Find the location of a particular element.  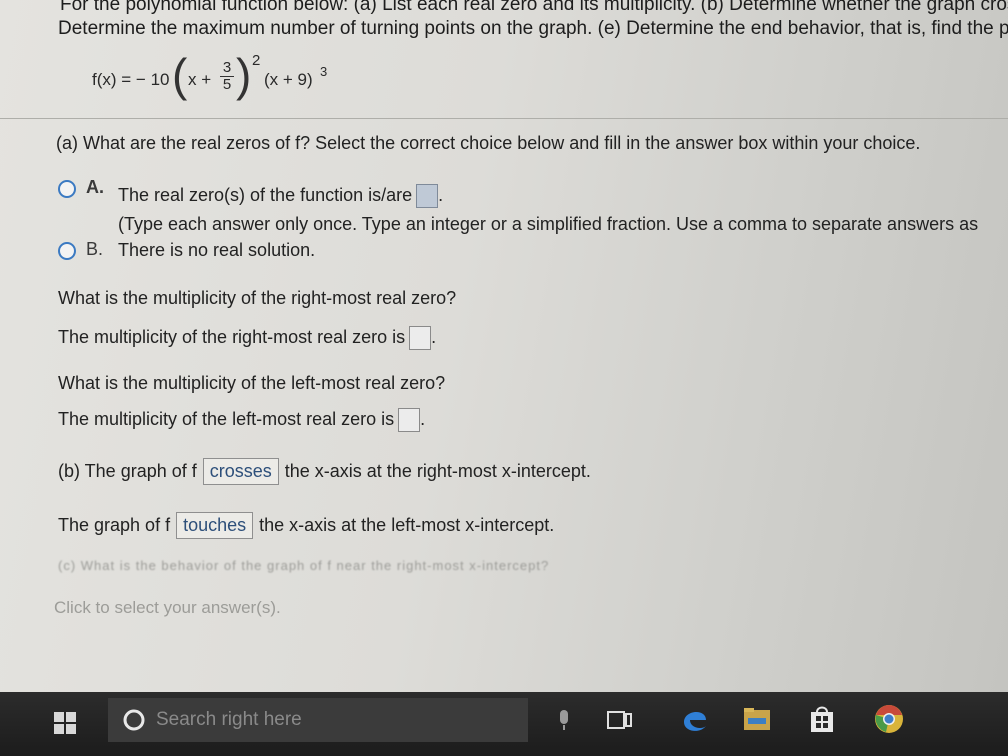

option-b-radio is located at coordinates (67, 251).